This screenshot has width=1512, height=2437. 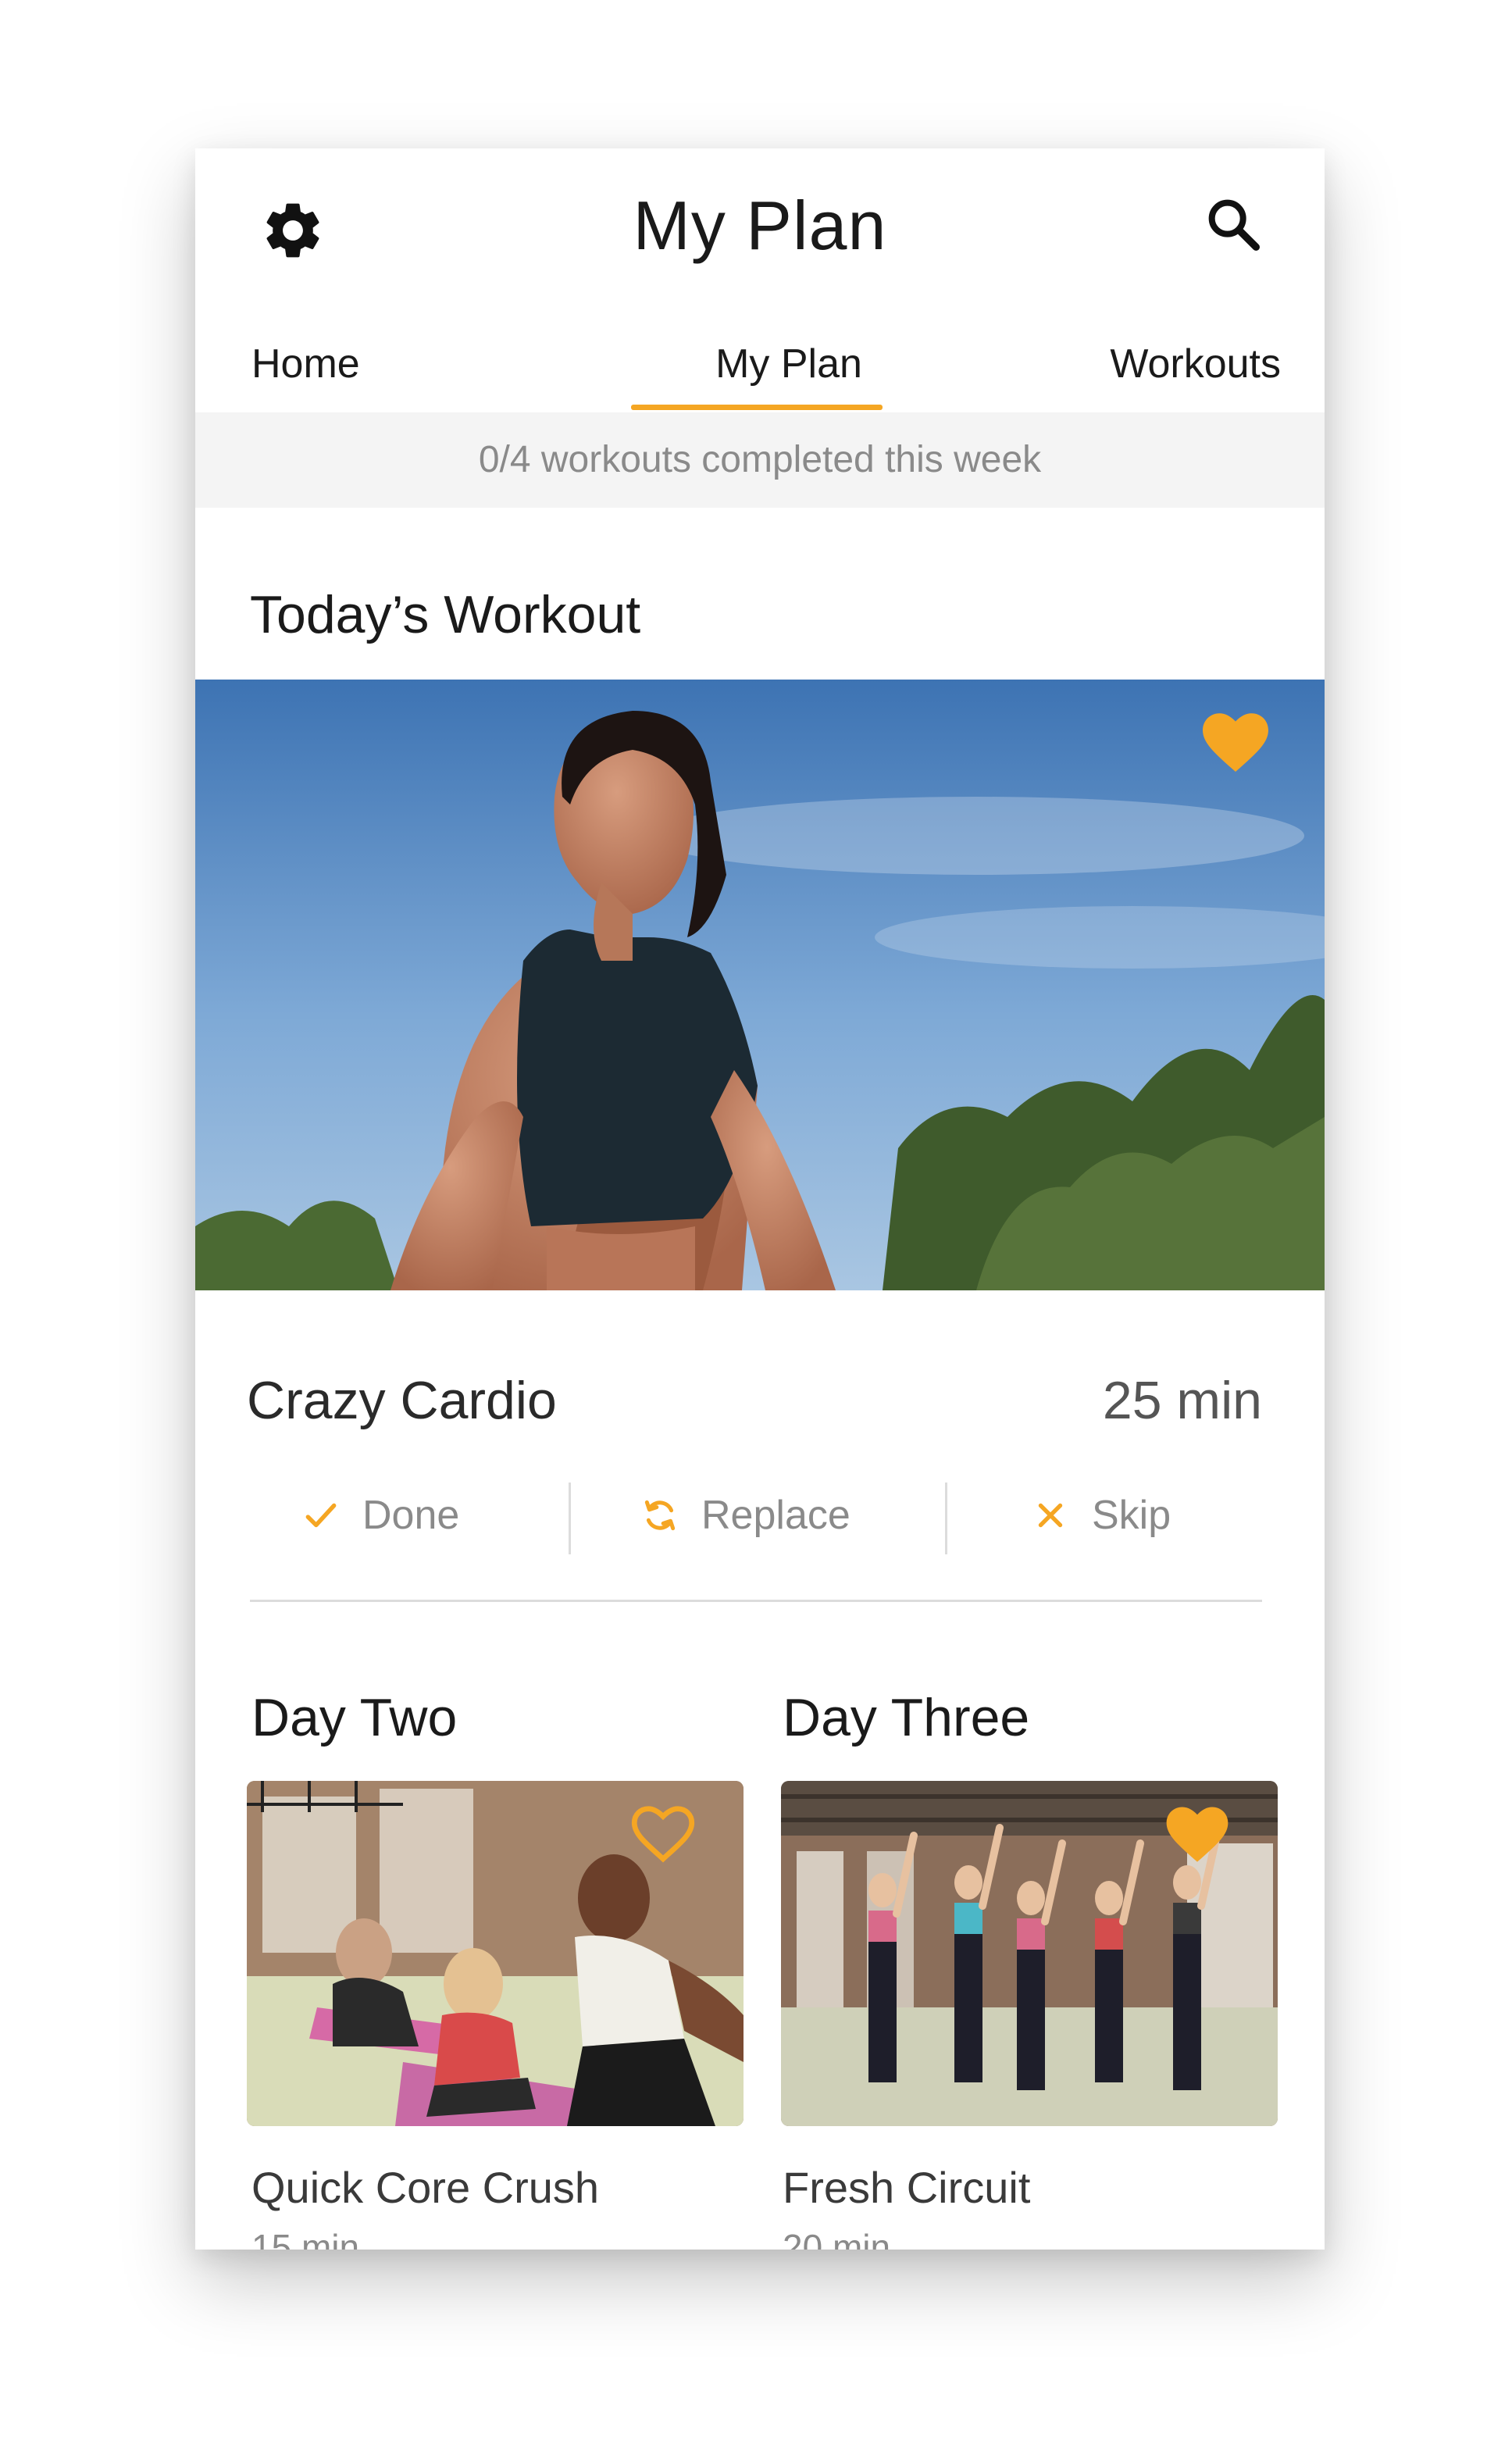 What do you see at coordinates (402, 1400) in the screenshot?
I see `workout-name: Crazy Cardio` at bounding box center [402, 1400].